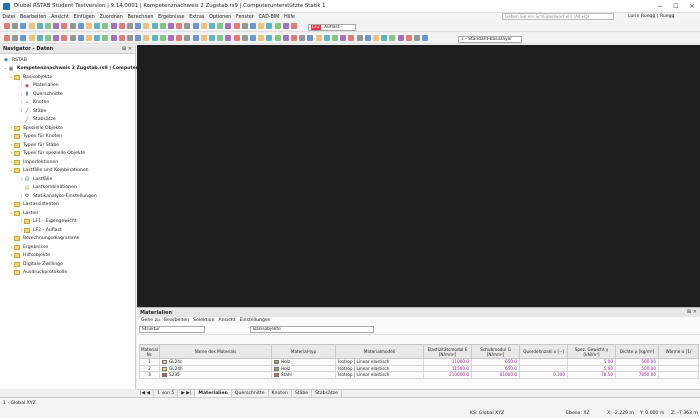 Image resolution: width=700 pixels, height=418 pixels. Describe the element at coordinates (40, 230) in the screenshot. I see `nav-item: › LF2 - Auflast` at that location.